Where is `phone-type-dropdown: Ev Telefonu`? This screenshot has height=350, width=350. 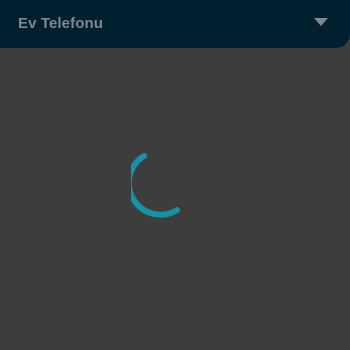
phone-type-dropdown: Ev Telefonu is located at coordinates (175, 24).